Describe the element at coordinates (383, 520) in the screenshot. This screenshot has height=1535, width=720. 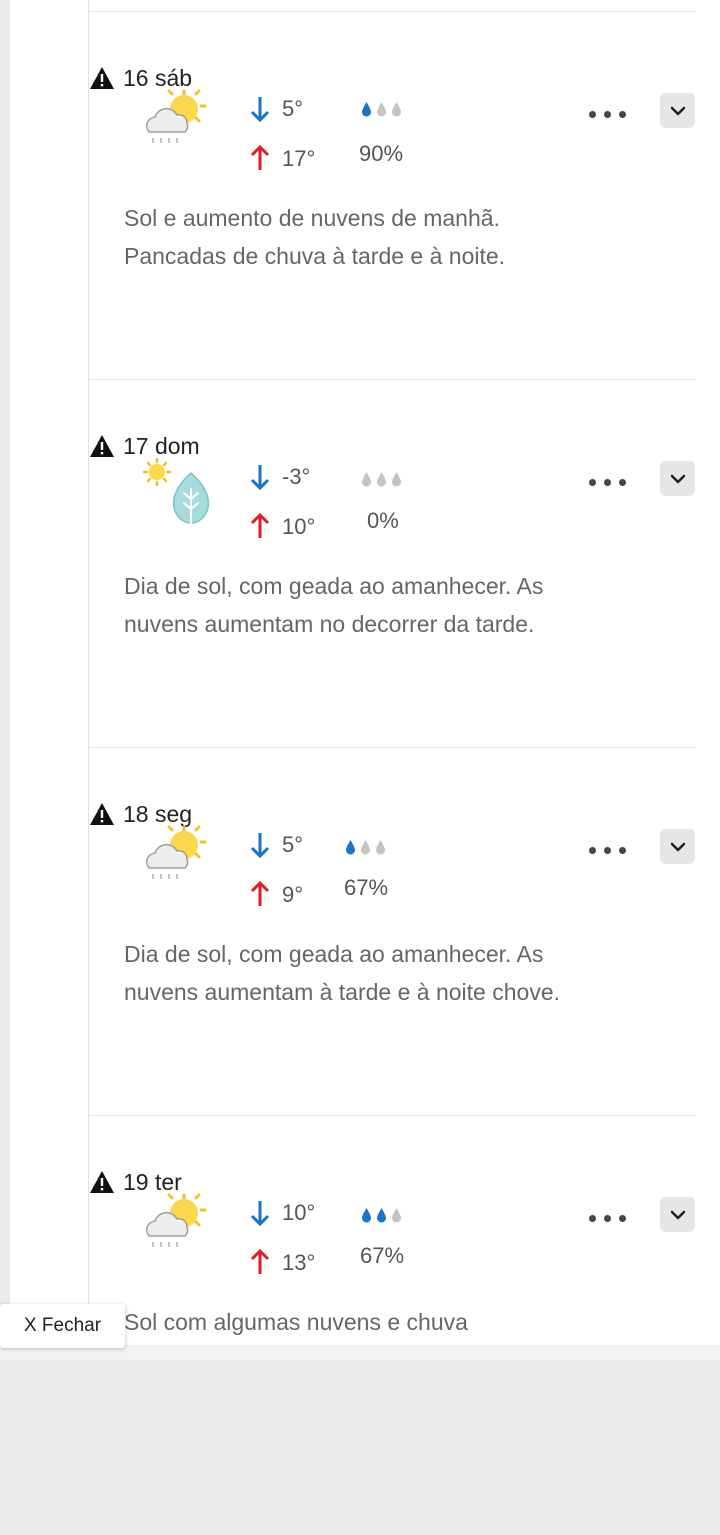
I see `rain-probability: 0%` at that location.